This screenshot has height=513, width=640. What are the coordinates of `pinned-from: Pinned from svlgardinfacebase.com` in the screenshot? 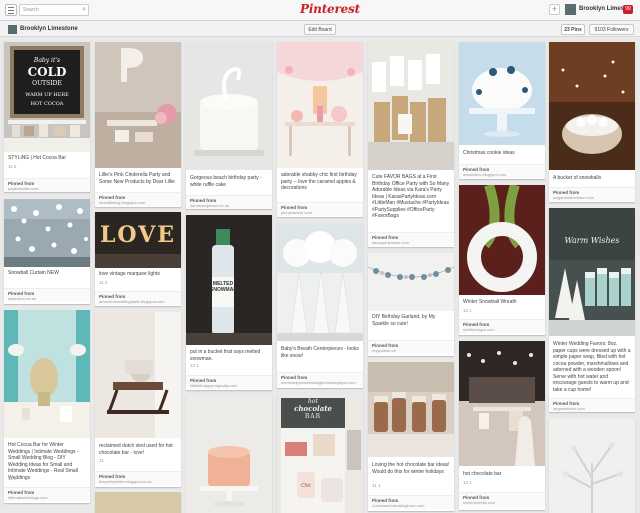 It's located at (592, 194).